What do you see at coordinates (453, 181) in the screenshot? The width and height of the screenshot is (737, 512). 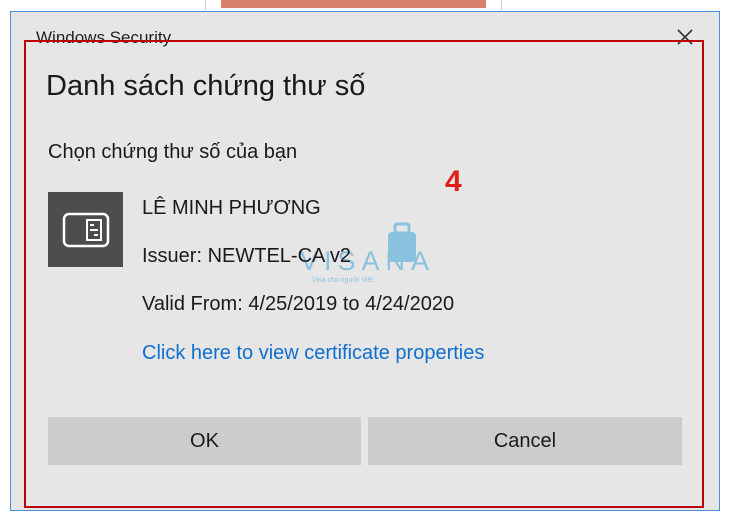 I see `annotation-step-number: 4` at bounding box center [453, 181].